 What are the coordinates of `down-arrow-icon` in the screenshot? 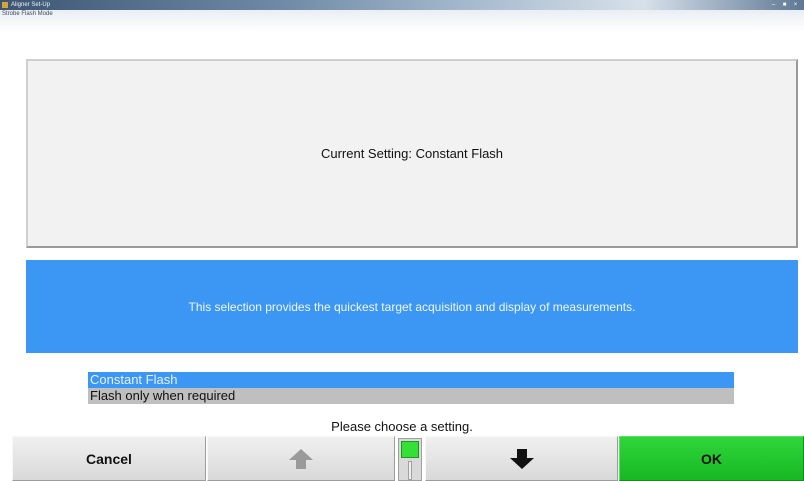 It's located at (521, 458).